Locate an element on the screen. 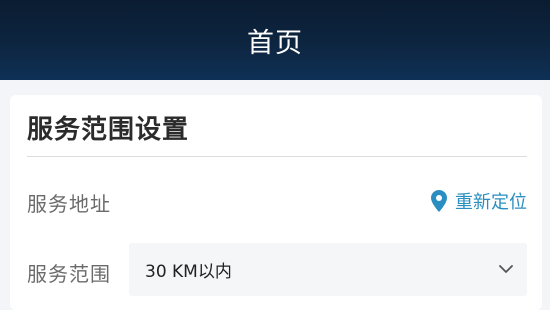 The height and width of the screenshot is (310, 550). relocate-button: 重新定位 is located at coordinates (479, 201).